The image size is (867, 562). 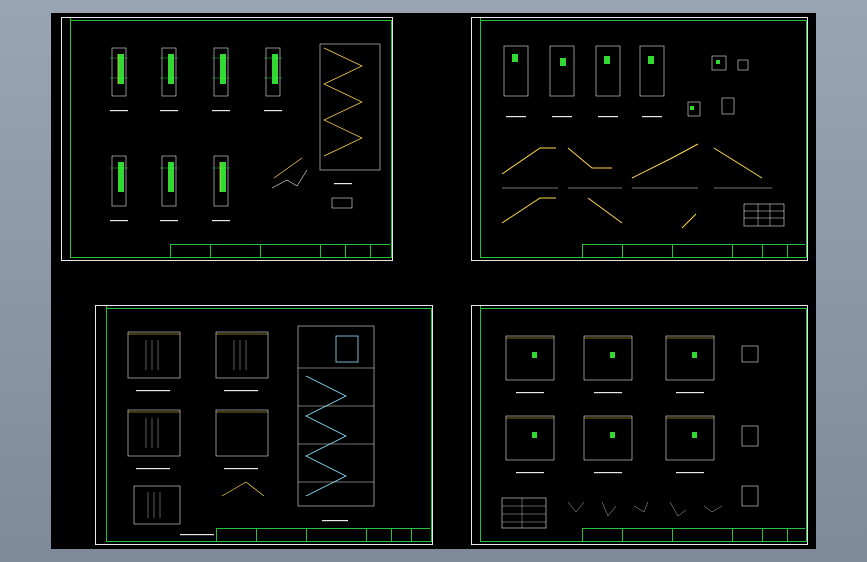 What do you see at coordinates (630, 432) in the screenshot?
I see `sheet-4-drawing` at bounding box center [630, 432].